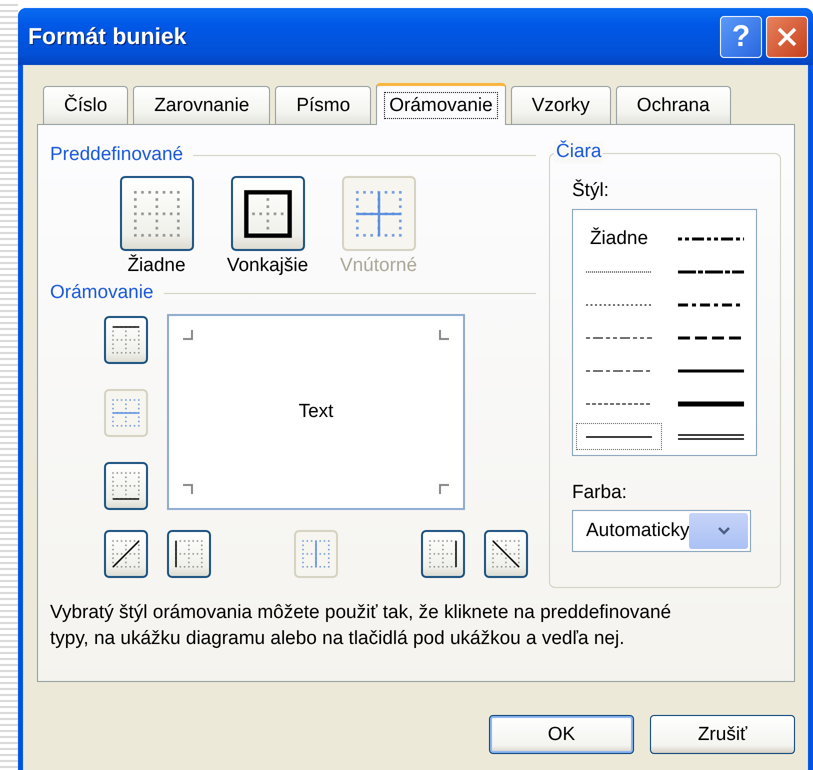 This screenshot has width=813, height=770. I want to click on tab: Číslo, so click(85, 105).